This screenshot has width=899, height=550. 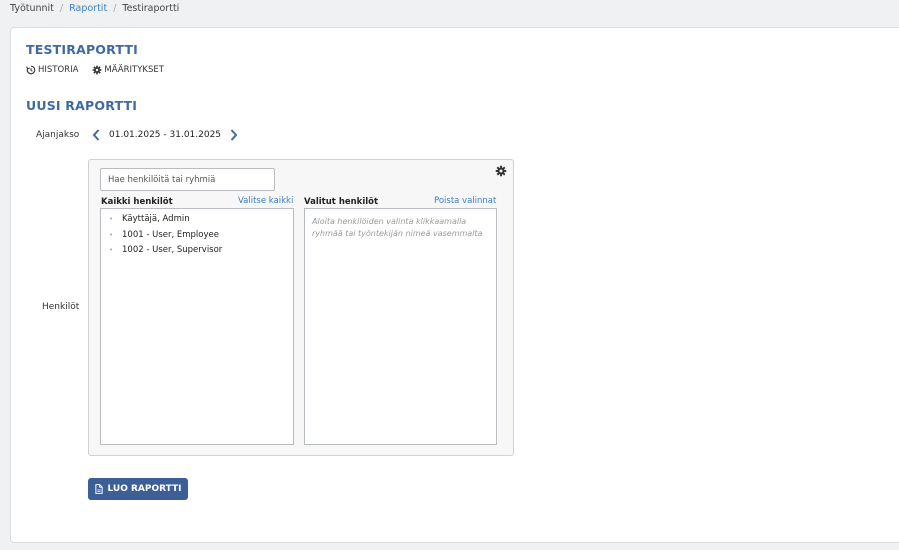 I want to click on history-icon, so click(x=31, y=70).